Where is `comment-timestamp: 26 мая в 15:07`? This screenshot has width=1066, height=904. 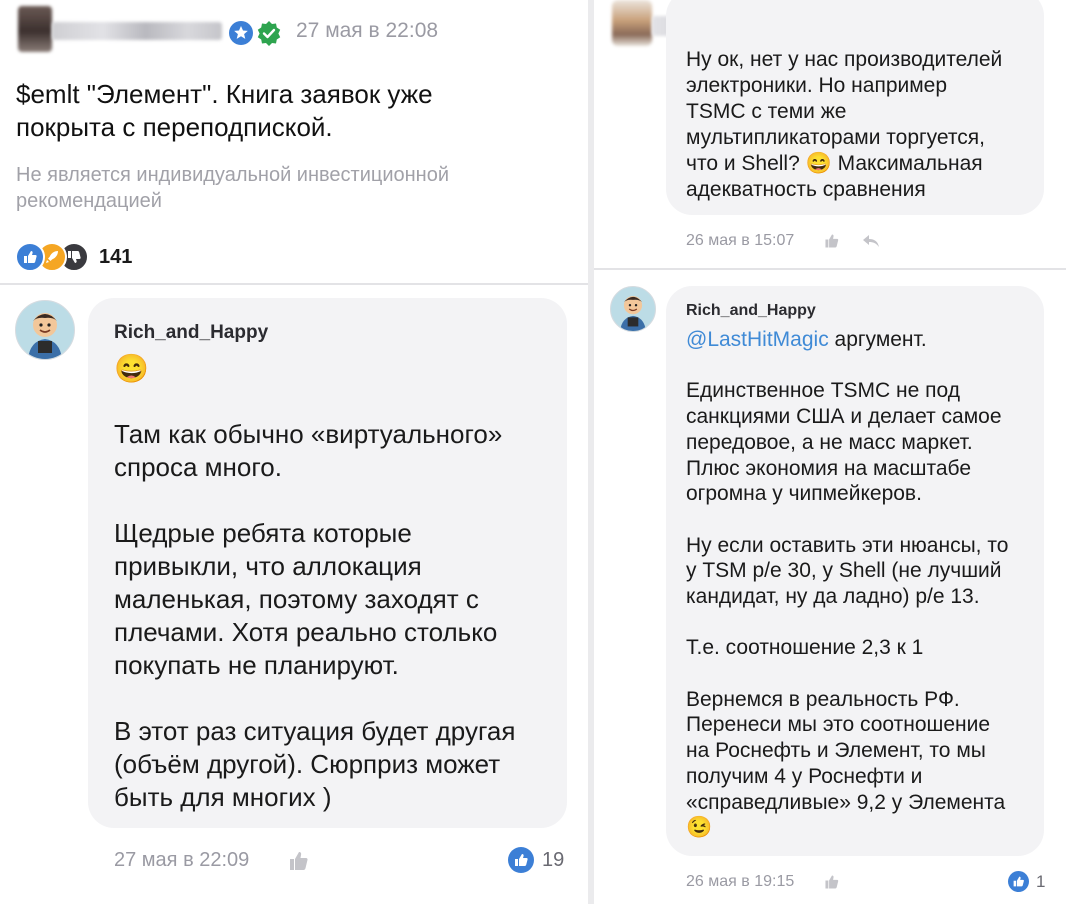 comment-timestamp: 26 мая в 15:07 is located at coordinates (740, 240).